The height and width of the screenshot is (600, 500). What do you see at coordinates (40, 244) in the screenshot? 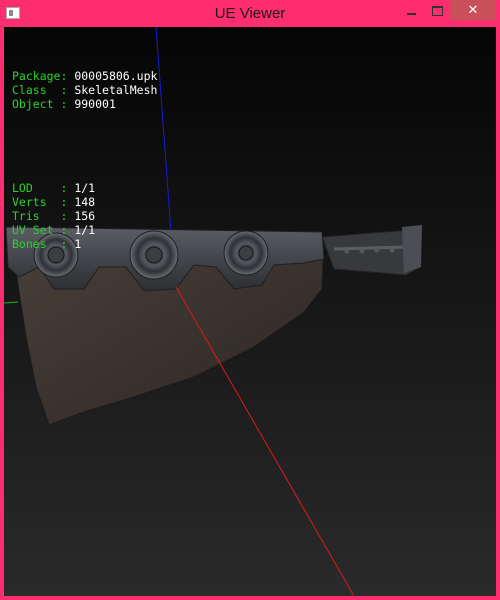
I see `info-label: Bones :` at bounding box center [40, 244].